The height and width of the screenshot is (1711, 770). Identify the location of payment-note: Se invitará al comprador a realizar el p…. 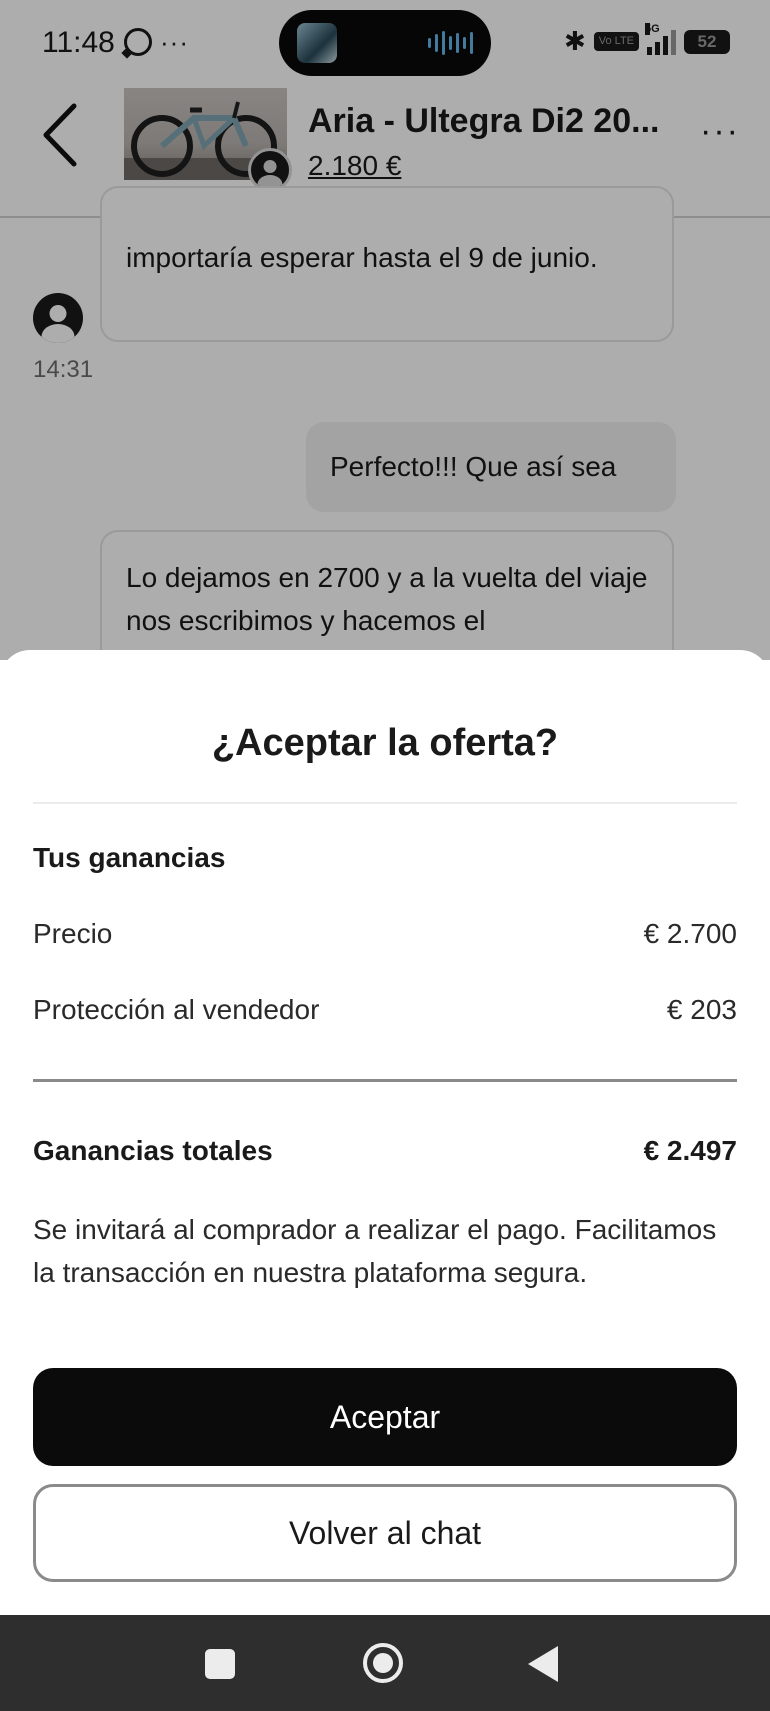
(375, 1251).